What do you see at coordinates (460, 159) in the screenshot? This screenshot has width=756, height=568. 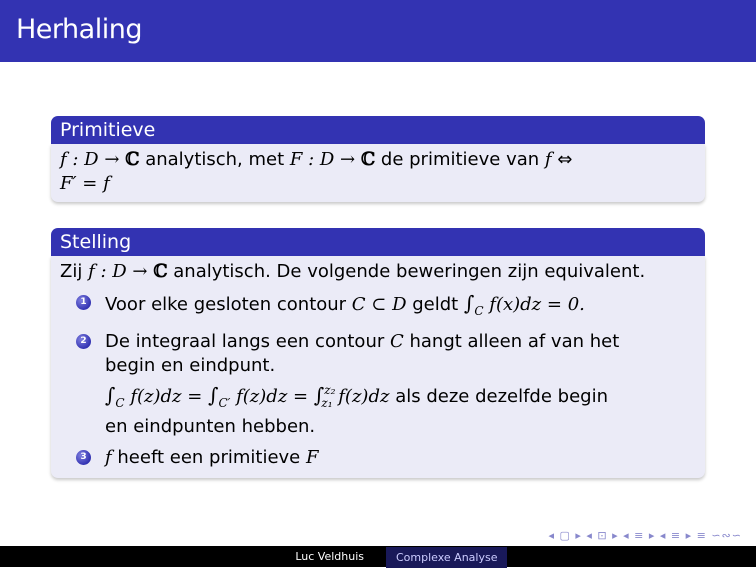 I see `text-fragment: de primitieve van` at bounding box center [460, 159].